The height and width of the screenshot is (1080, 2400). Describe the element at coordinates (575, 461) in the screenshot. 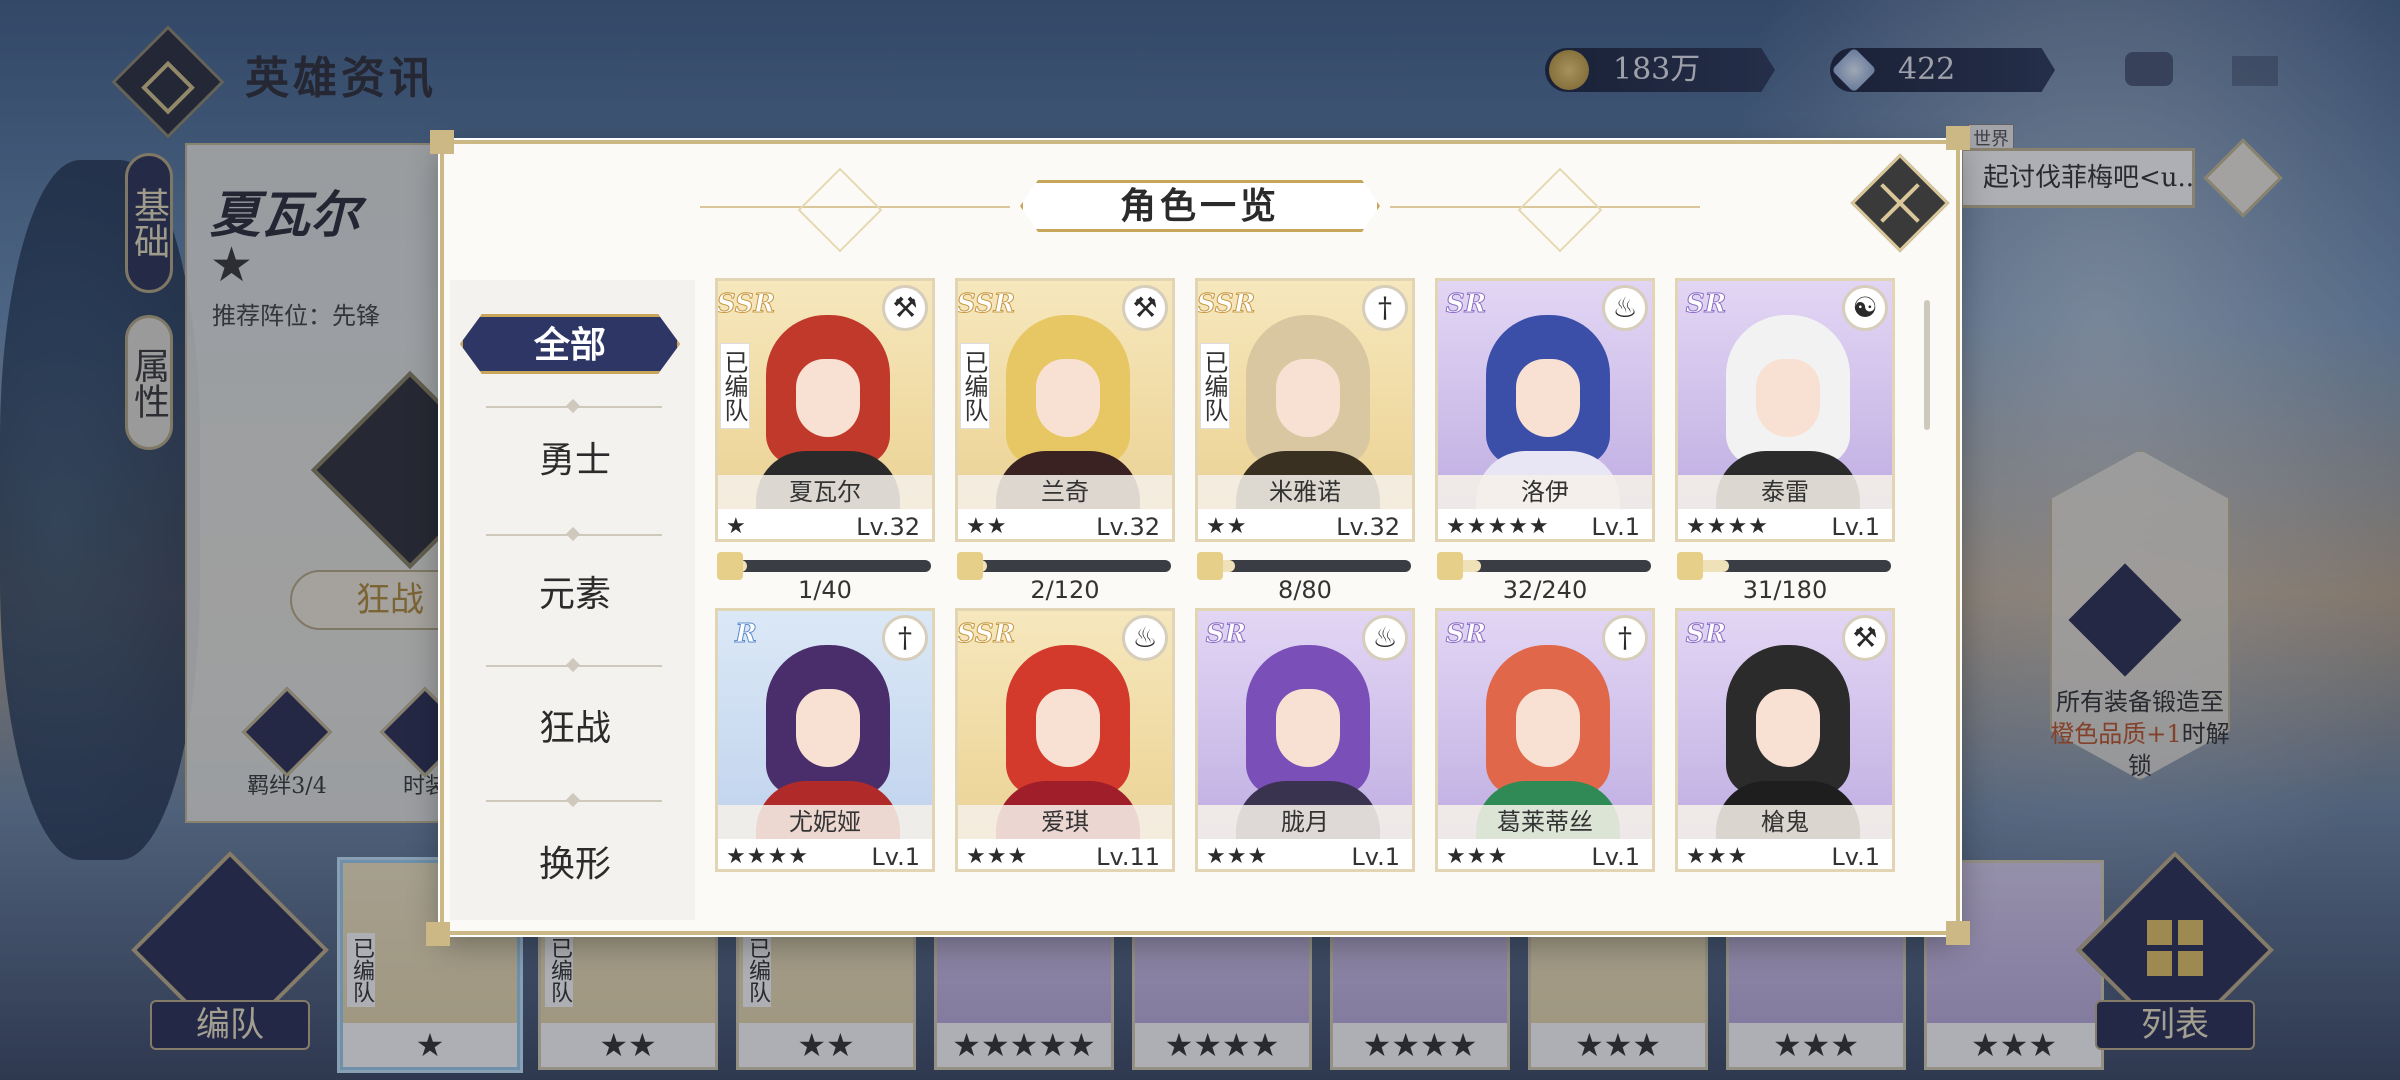

I see `category-1: 勇士` at that location.